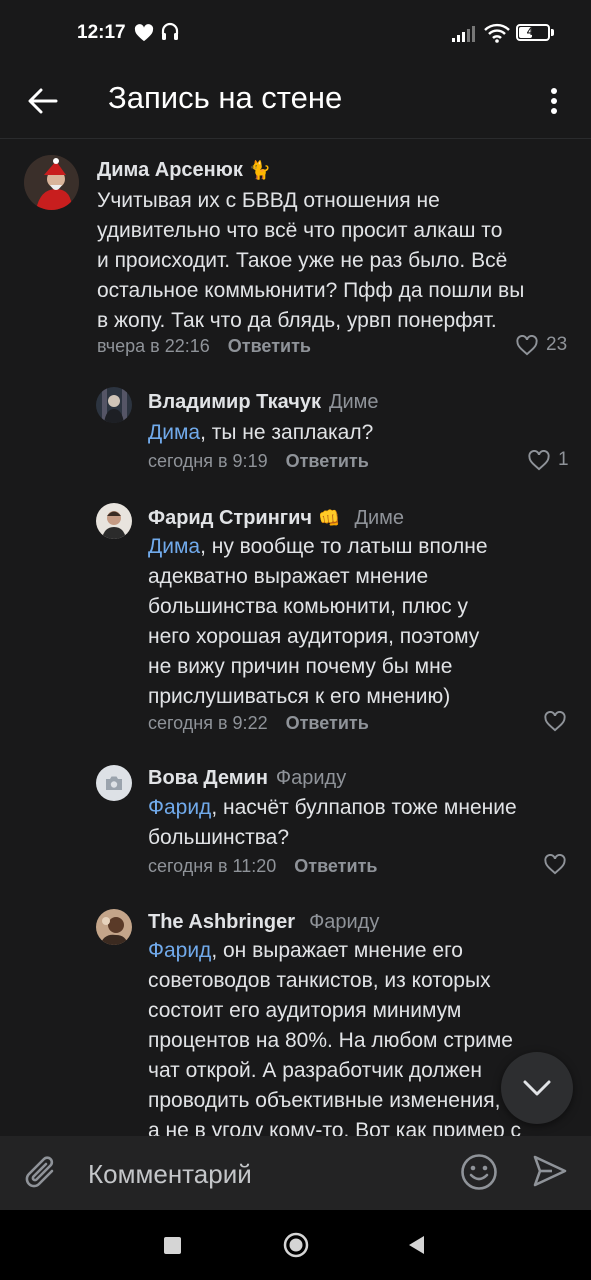 This screenshot has height=1280, width=591. What do you see at coordinates (258, 461) in the screenshot?
I see `comment-meta: сегодня в 9:19 Ответить` at bounding box center [258, 461].